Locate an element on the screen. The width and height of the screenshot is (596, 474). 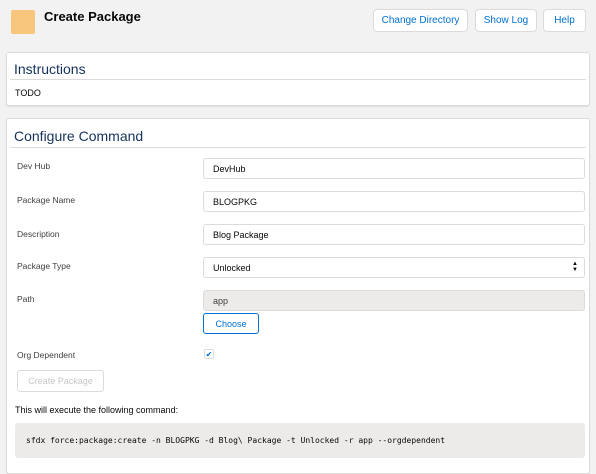
org-dependent-label: Org Dependent is located at coordinates (46, 355).